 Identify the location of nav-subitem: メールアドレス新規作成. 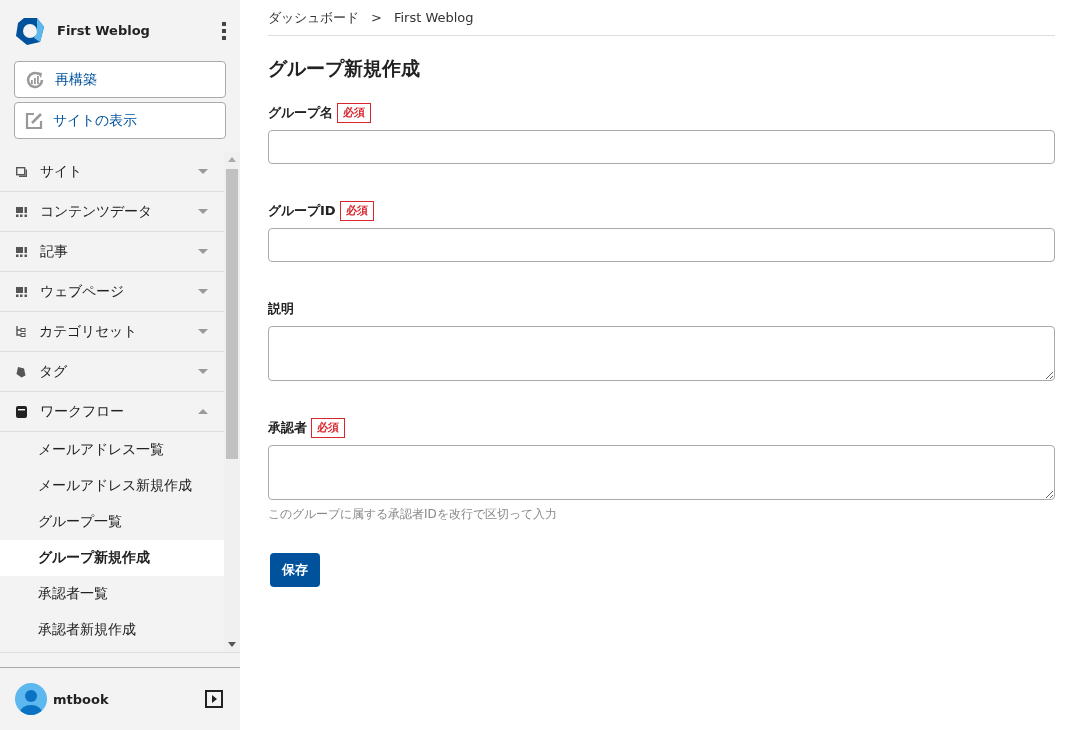
(112, 486).